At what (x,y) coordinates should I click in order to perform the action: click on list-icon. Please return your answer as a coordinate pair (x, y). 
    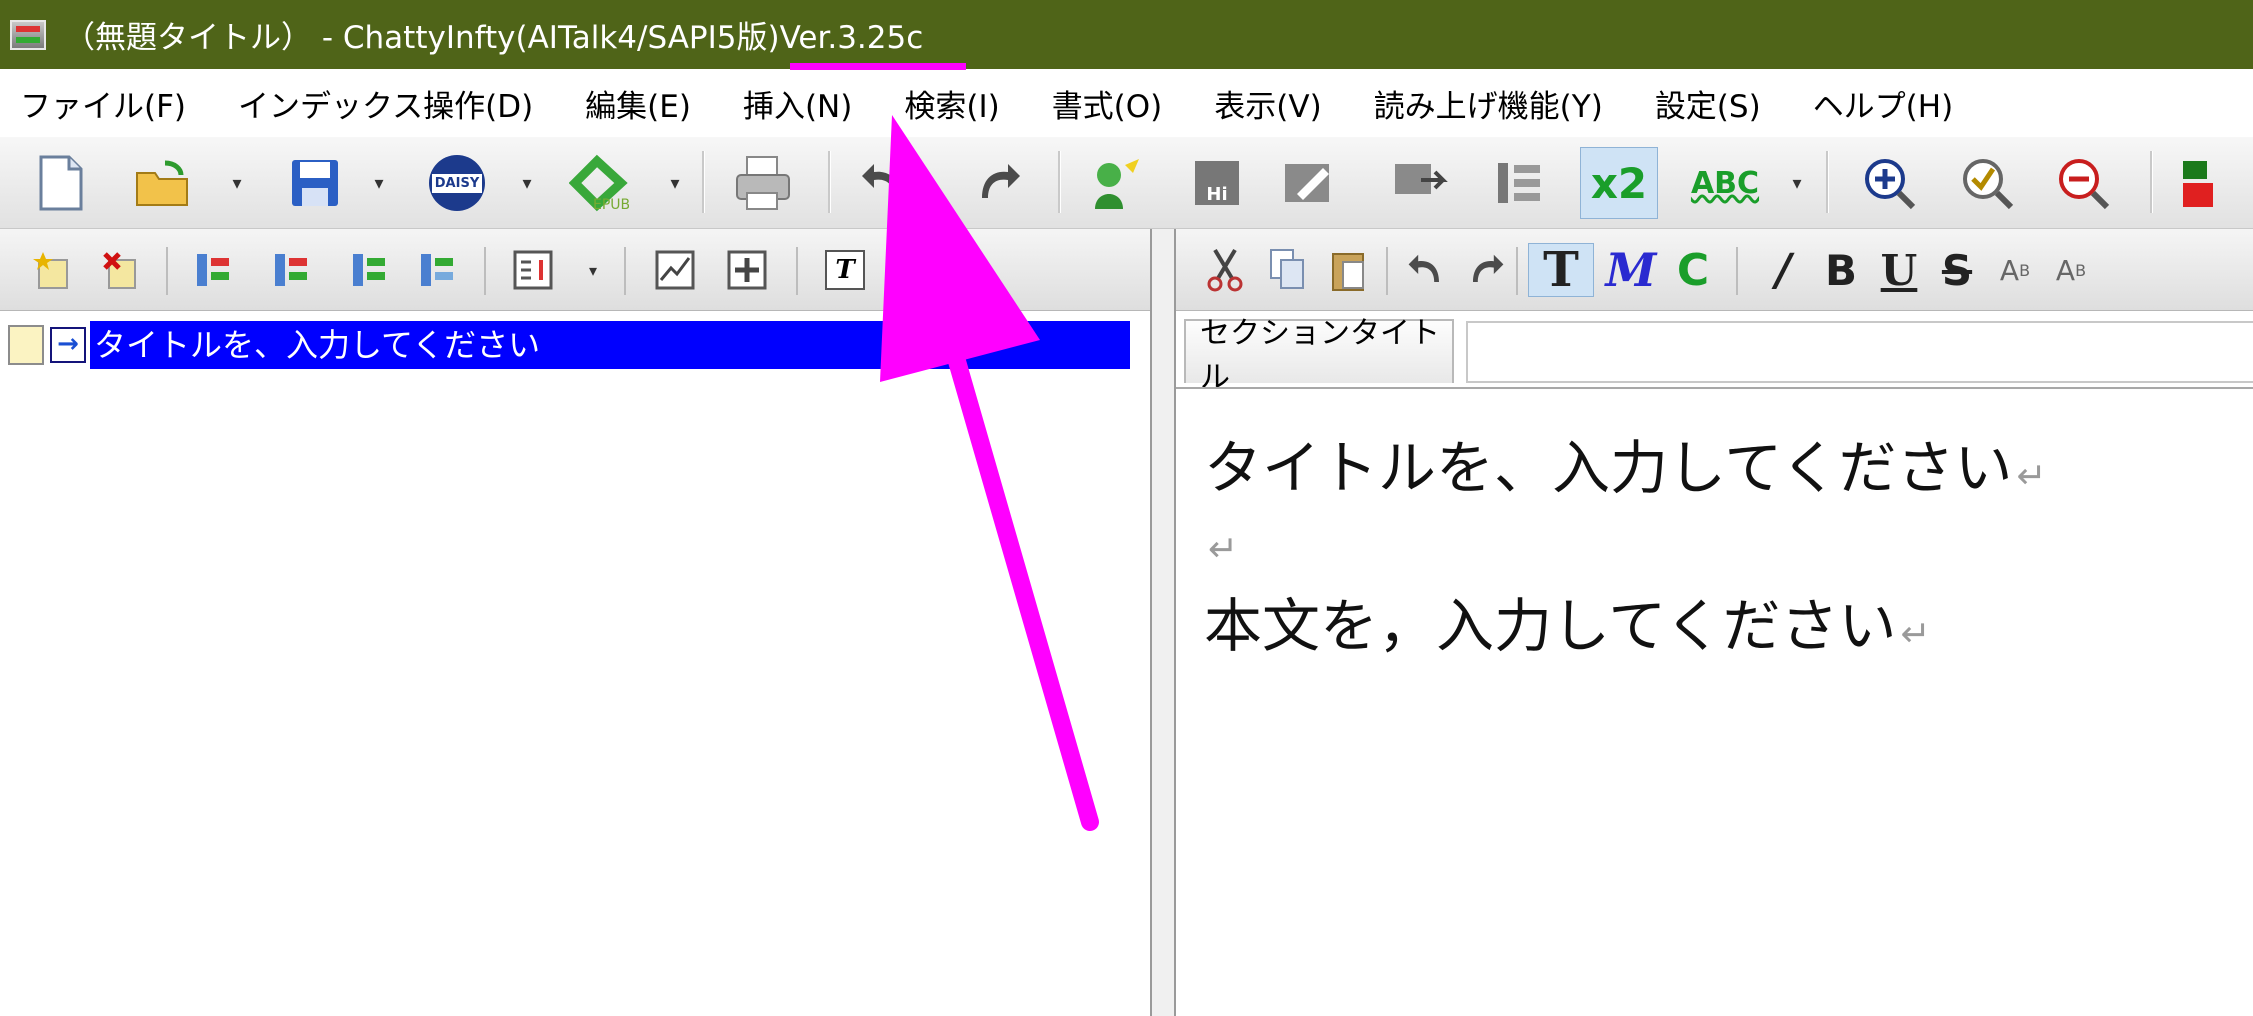
    Looking at the image, I should click on (1519, 183).